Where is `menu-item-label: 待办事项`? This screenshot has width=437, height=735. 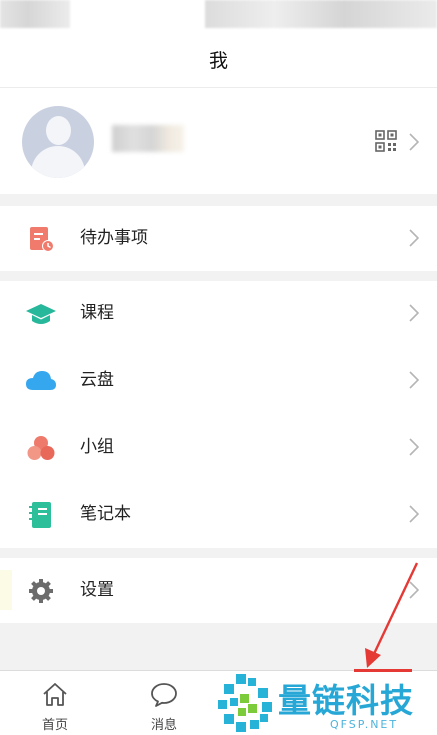 menu-item-label: 待办事项 is located at coordinates (114, 238).